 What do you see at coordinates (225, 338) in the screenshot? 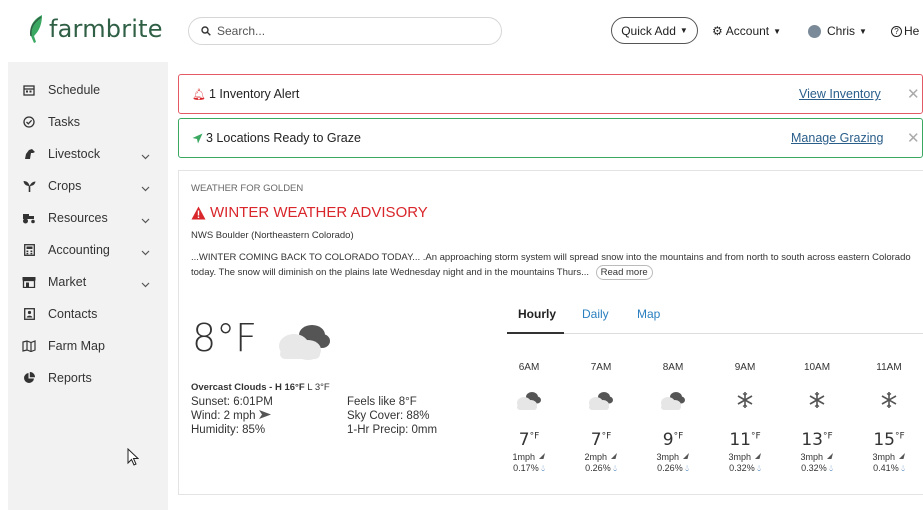
I see `current-temperature: 8°F` at bounding box center [225, 338].